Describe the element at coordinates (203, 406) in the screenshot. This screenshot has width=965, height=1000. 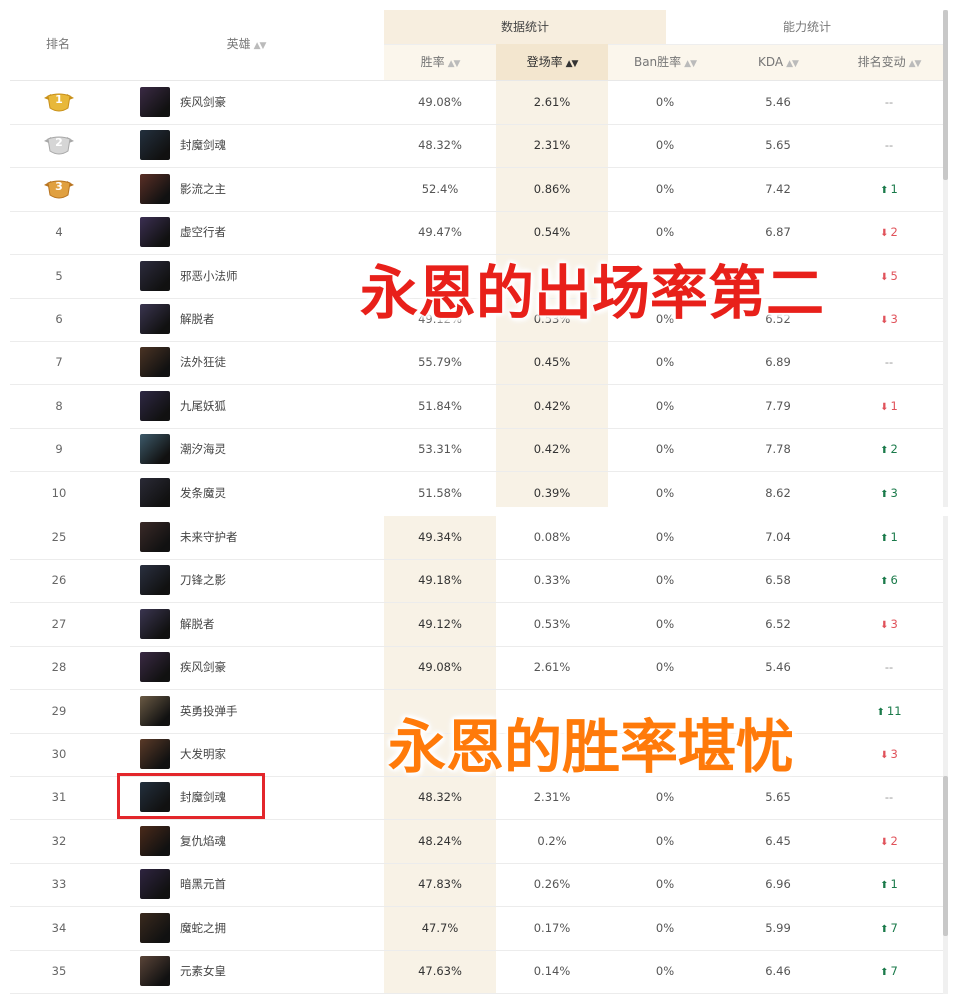
I see `hero-name: 九尾妖狐` at that location.